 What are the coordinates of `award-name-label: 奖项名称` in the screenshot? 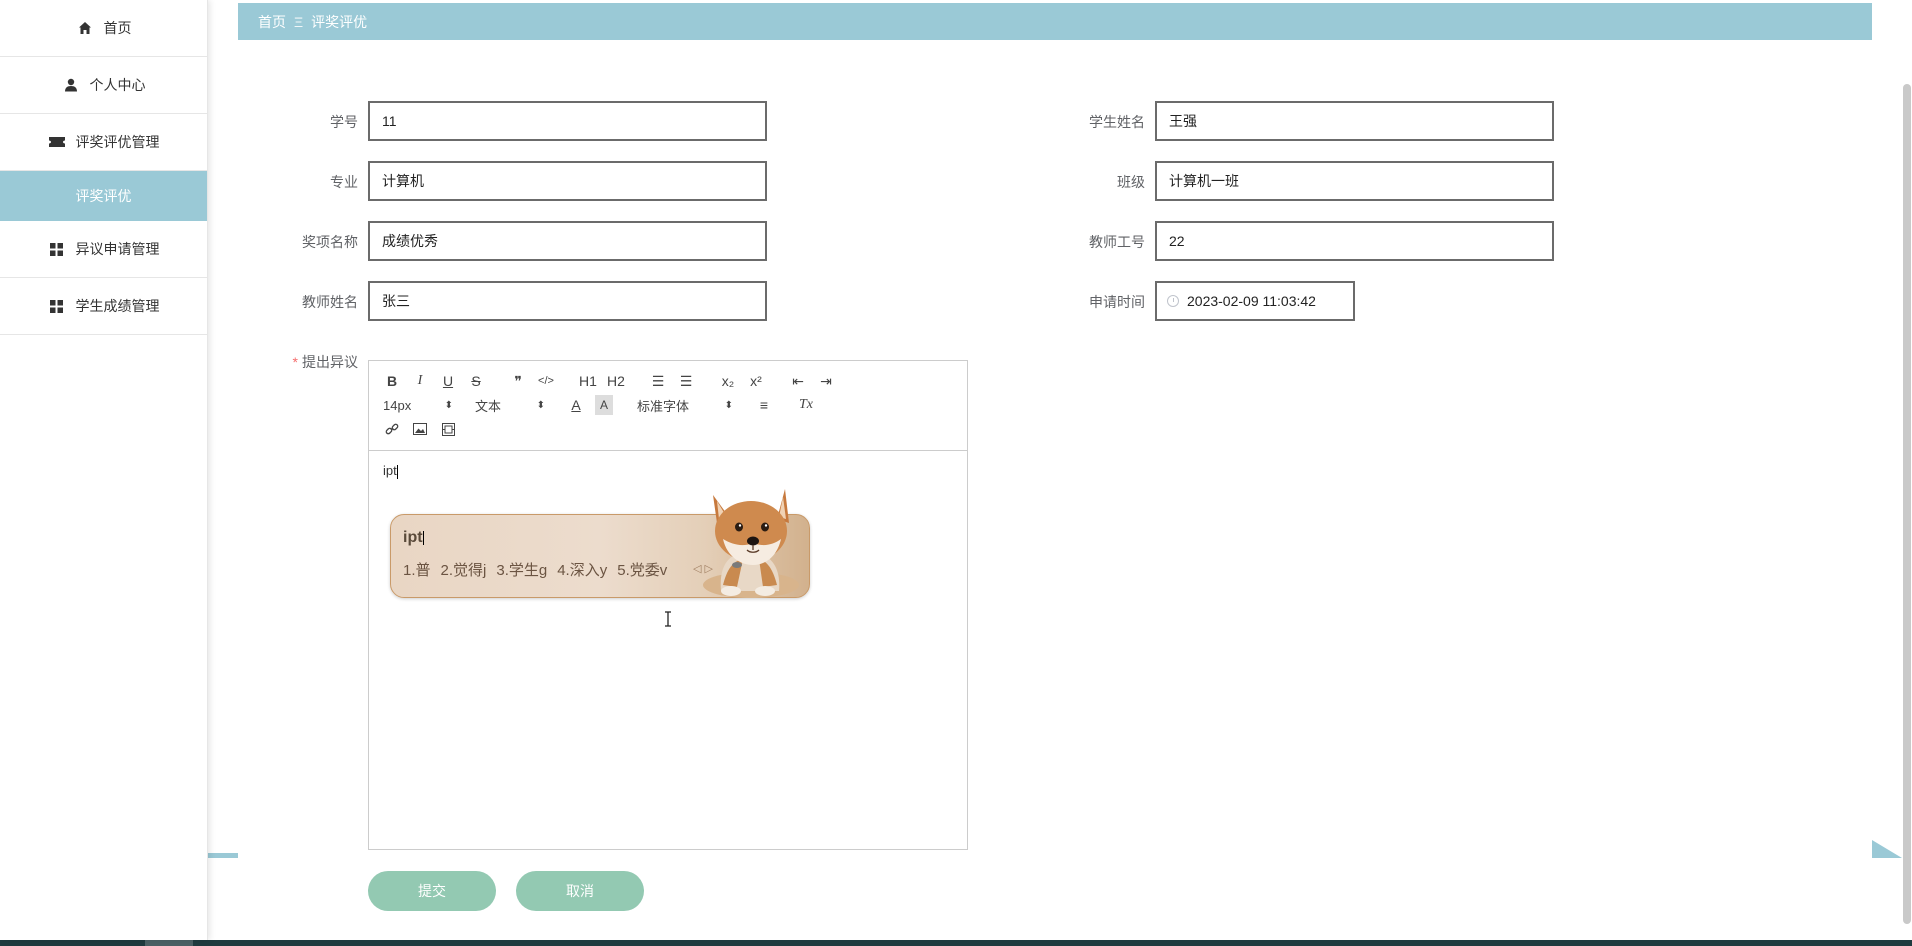 It's located at (330, 242).